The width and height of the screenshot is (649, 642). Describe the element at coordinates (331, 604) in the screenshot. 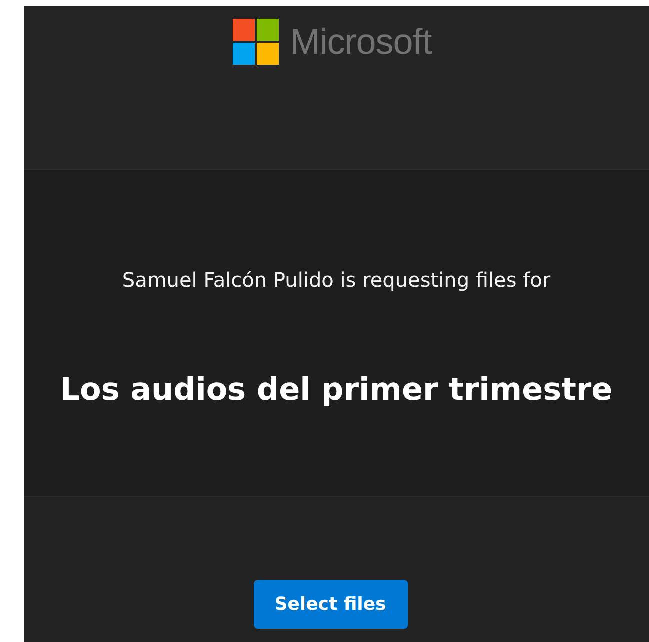

I see `select-files-button: Select files` at that location.